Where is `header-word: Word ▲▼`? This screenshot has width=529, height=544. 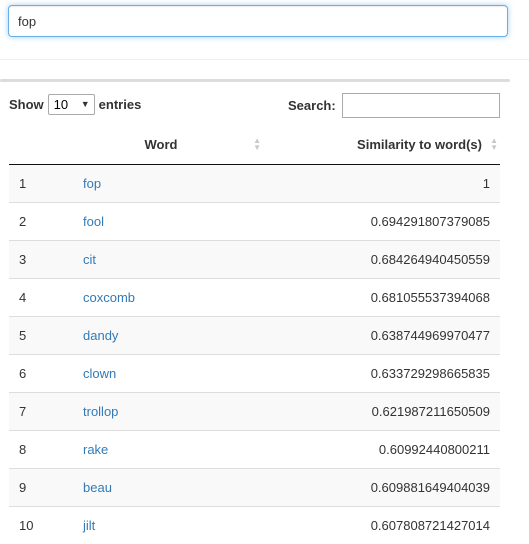
header-word: Word ▲▼ is located at coordinates (161, 145).